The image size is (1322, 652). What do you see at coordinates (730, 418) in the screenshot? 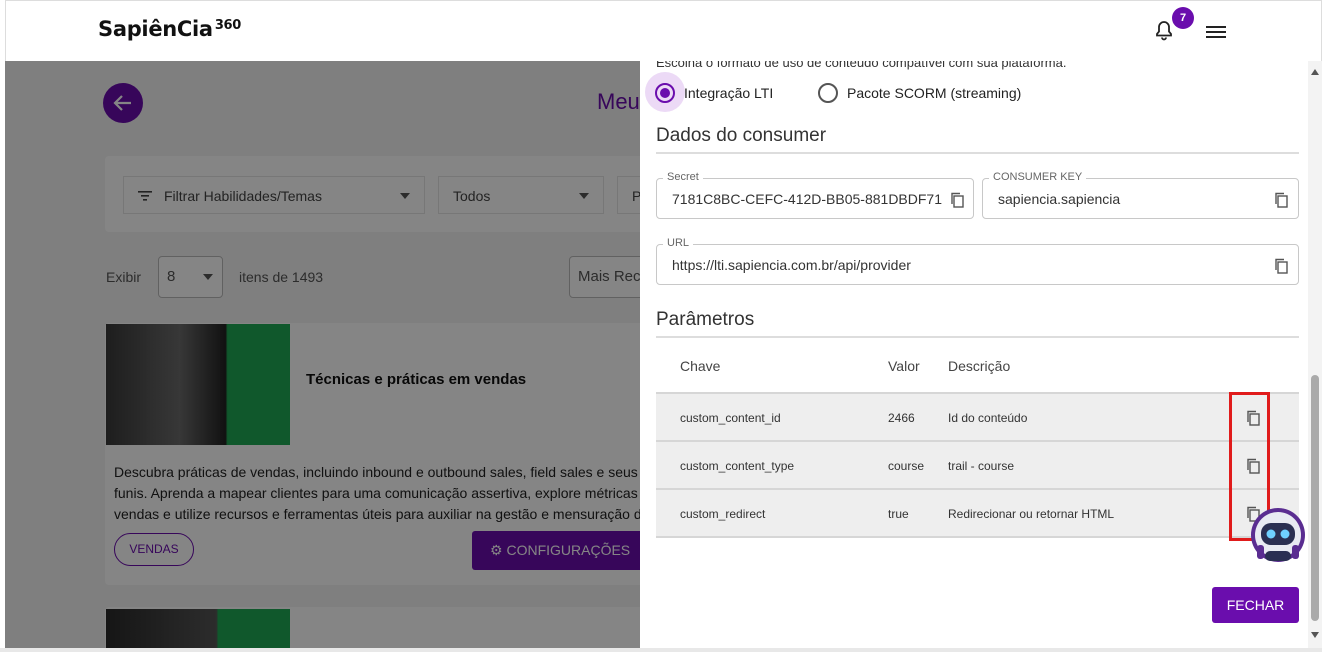
I see `param-key: custom_content_id` at bounding box center [730, 418].